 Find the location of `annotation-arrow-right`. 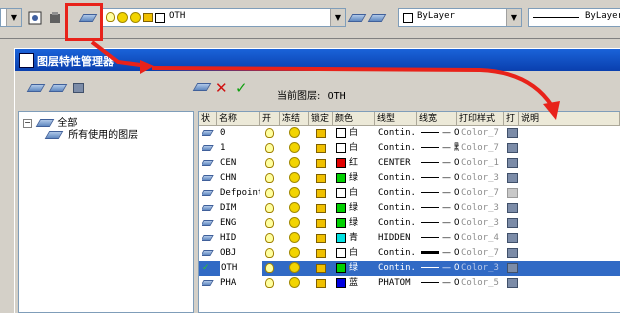

annotation-arrow-right is located at coordinates (352, 87).